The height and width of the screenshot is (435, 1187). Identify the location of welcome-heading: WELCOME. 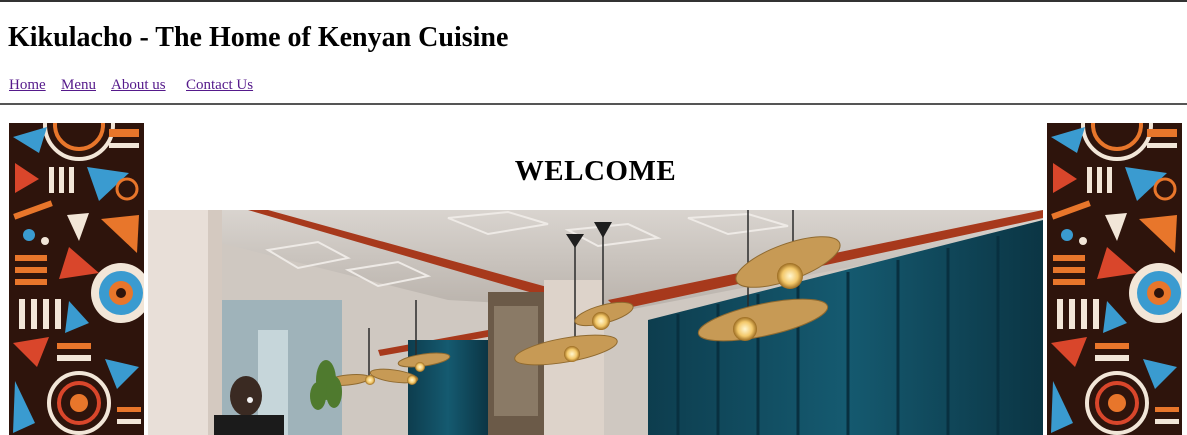
(595, 171).